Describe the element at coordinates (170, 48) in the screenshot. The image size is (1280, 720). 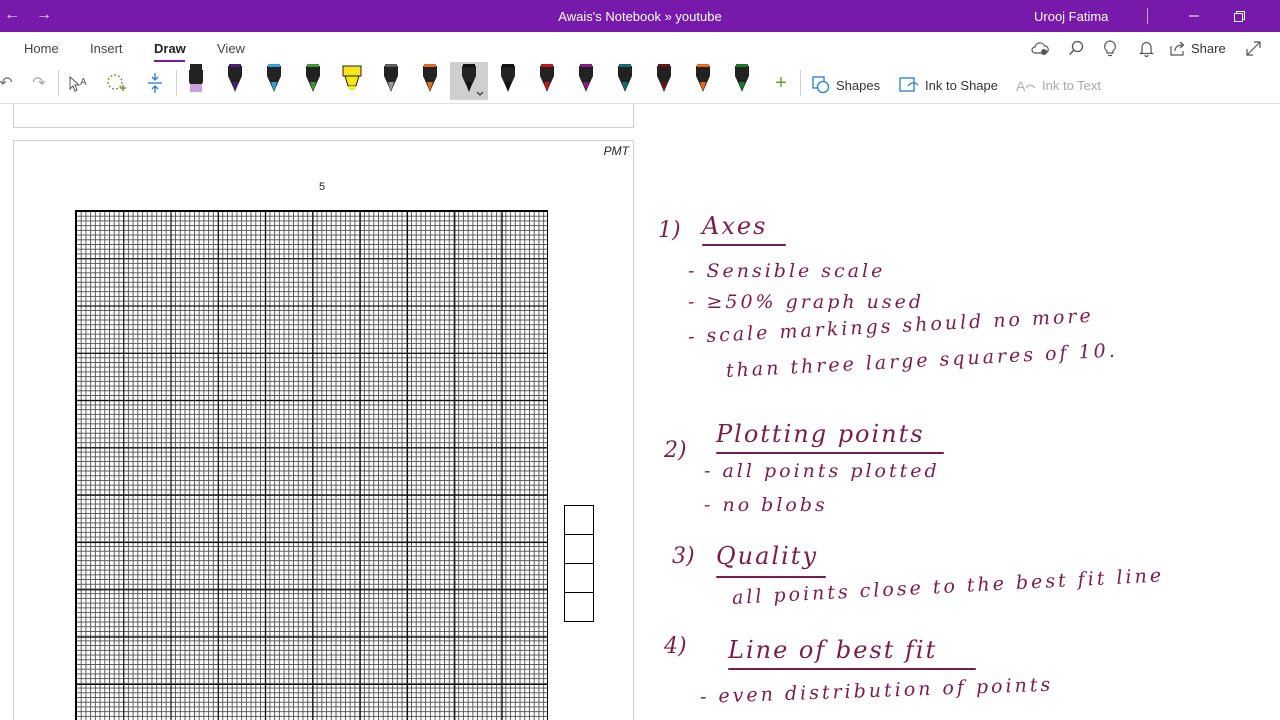
I see `tab-draw: Draw` at that location.